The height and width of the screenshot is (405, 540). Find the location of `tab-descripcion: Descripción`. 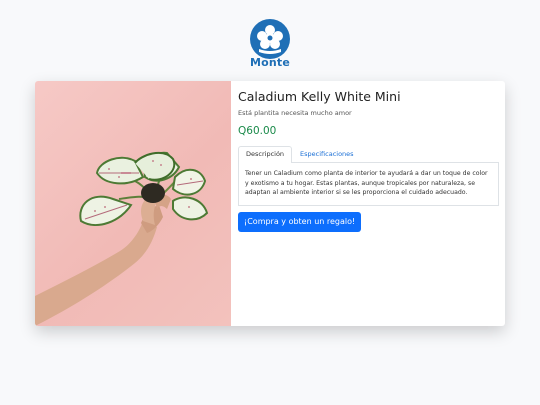

tab-descripcion: Descripción is located at coordinates (265, 154).